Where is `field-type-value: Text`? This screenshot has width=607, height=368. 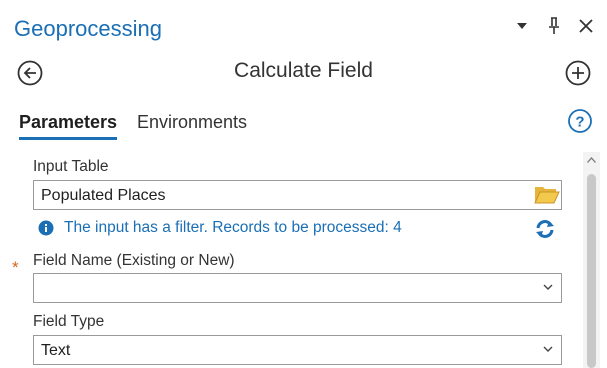 field-type-value: Text is located at coordinates (56, 350).